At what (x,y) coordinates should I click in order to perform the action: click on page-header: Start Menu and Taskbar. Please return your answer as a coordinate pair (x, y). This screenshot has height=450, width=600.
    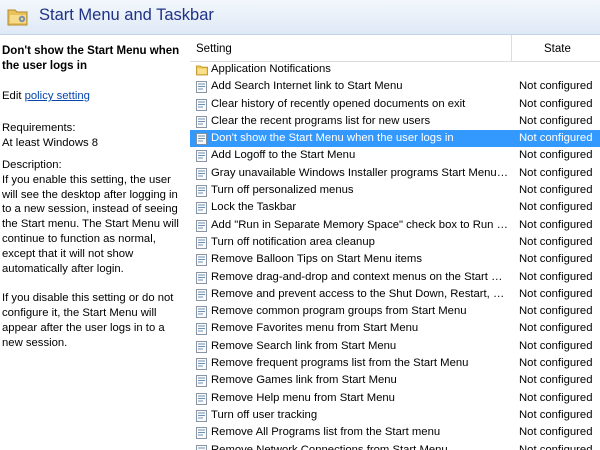
    Looking at the image, I should click on (300, 17).